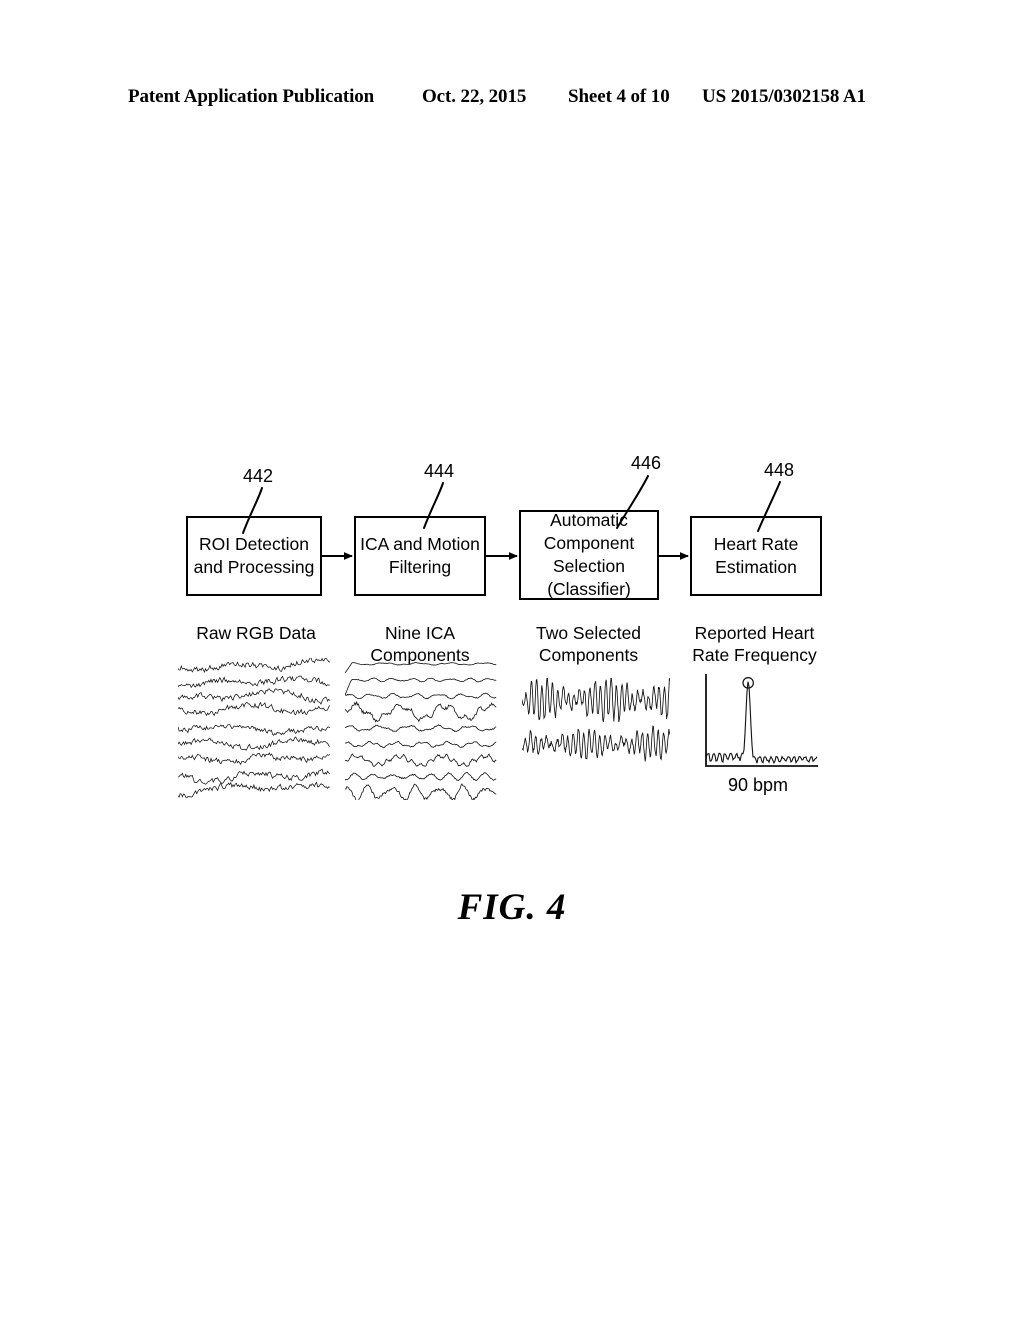 The height and width of the screenshot is (1320, 1024). What do you see at coordinates (756, 556) in the screenshot?
I see `process-box-heart-rate-estimation: Heart Rate Estimation` at bounding box center [756, 556].